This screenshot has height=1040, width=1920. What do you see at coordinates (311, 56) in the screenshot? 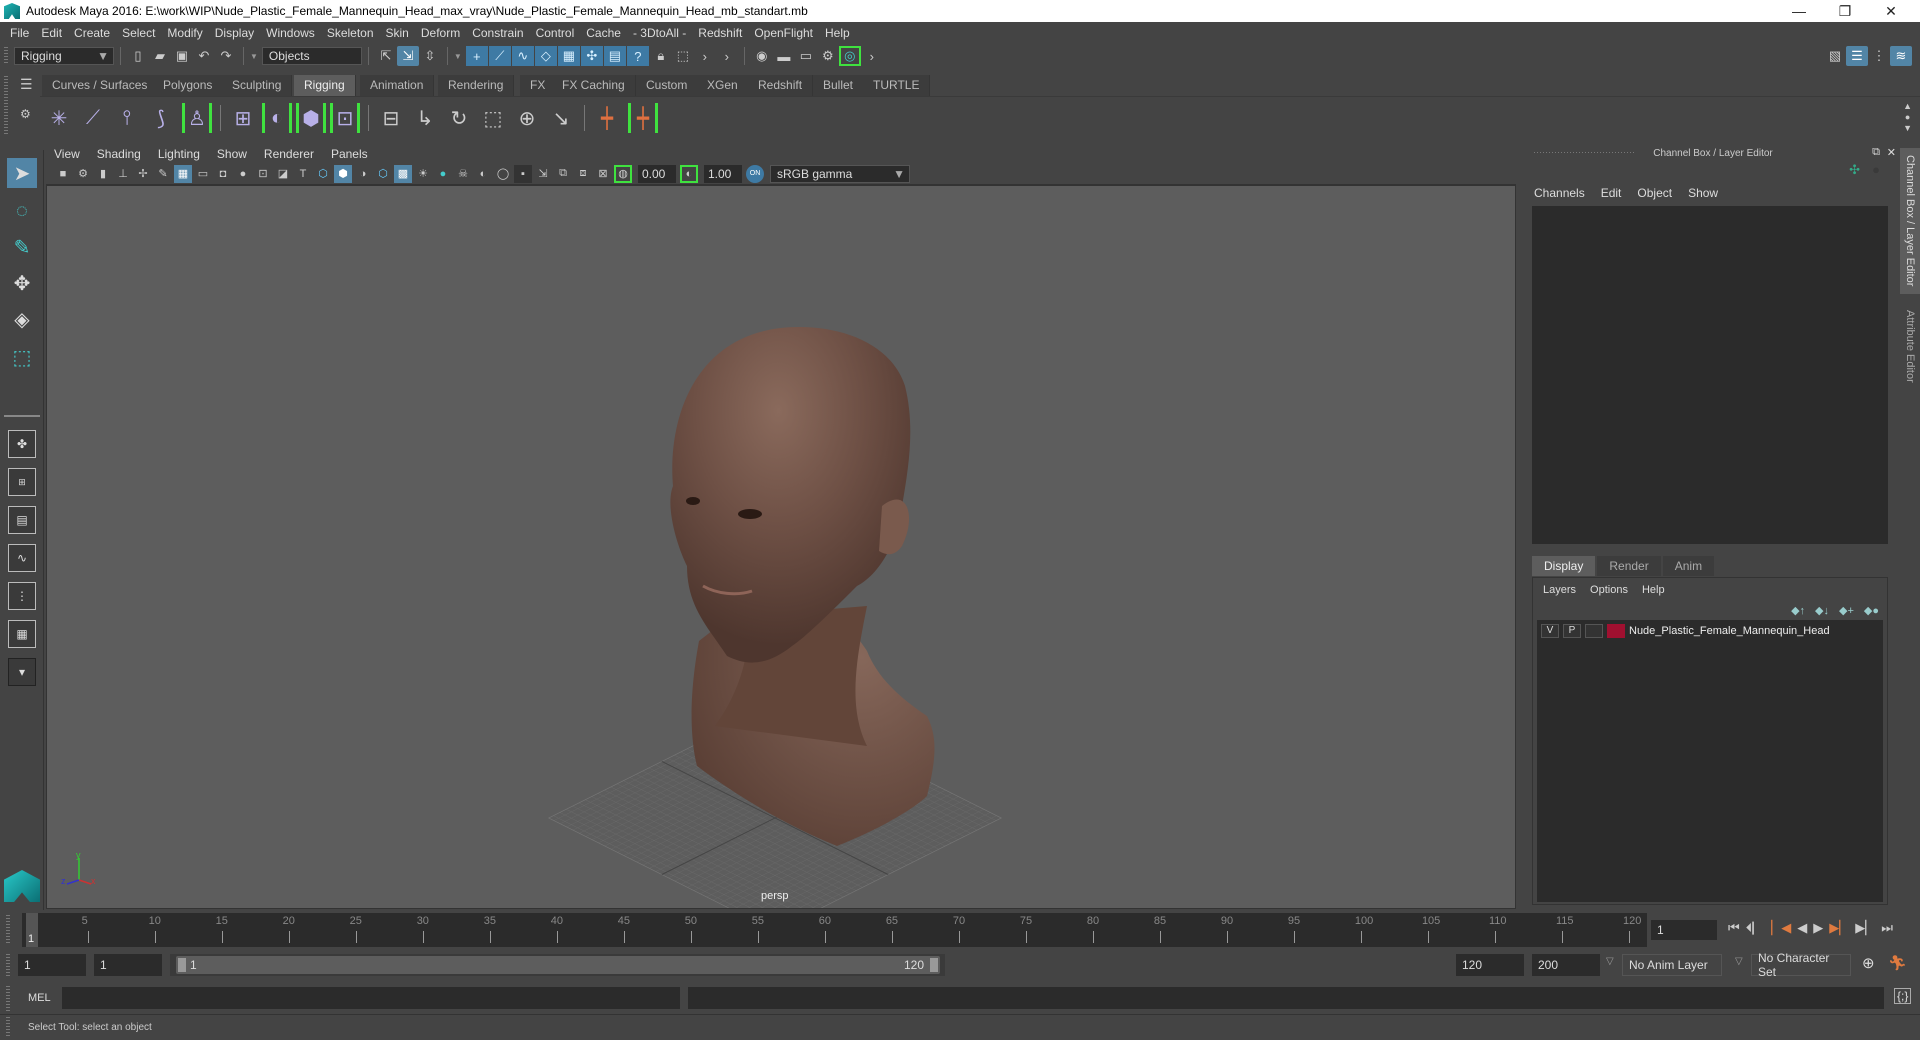
I see `selection-mode-dropdown: Objects` at bounding box center [311, 56].